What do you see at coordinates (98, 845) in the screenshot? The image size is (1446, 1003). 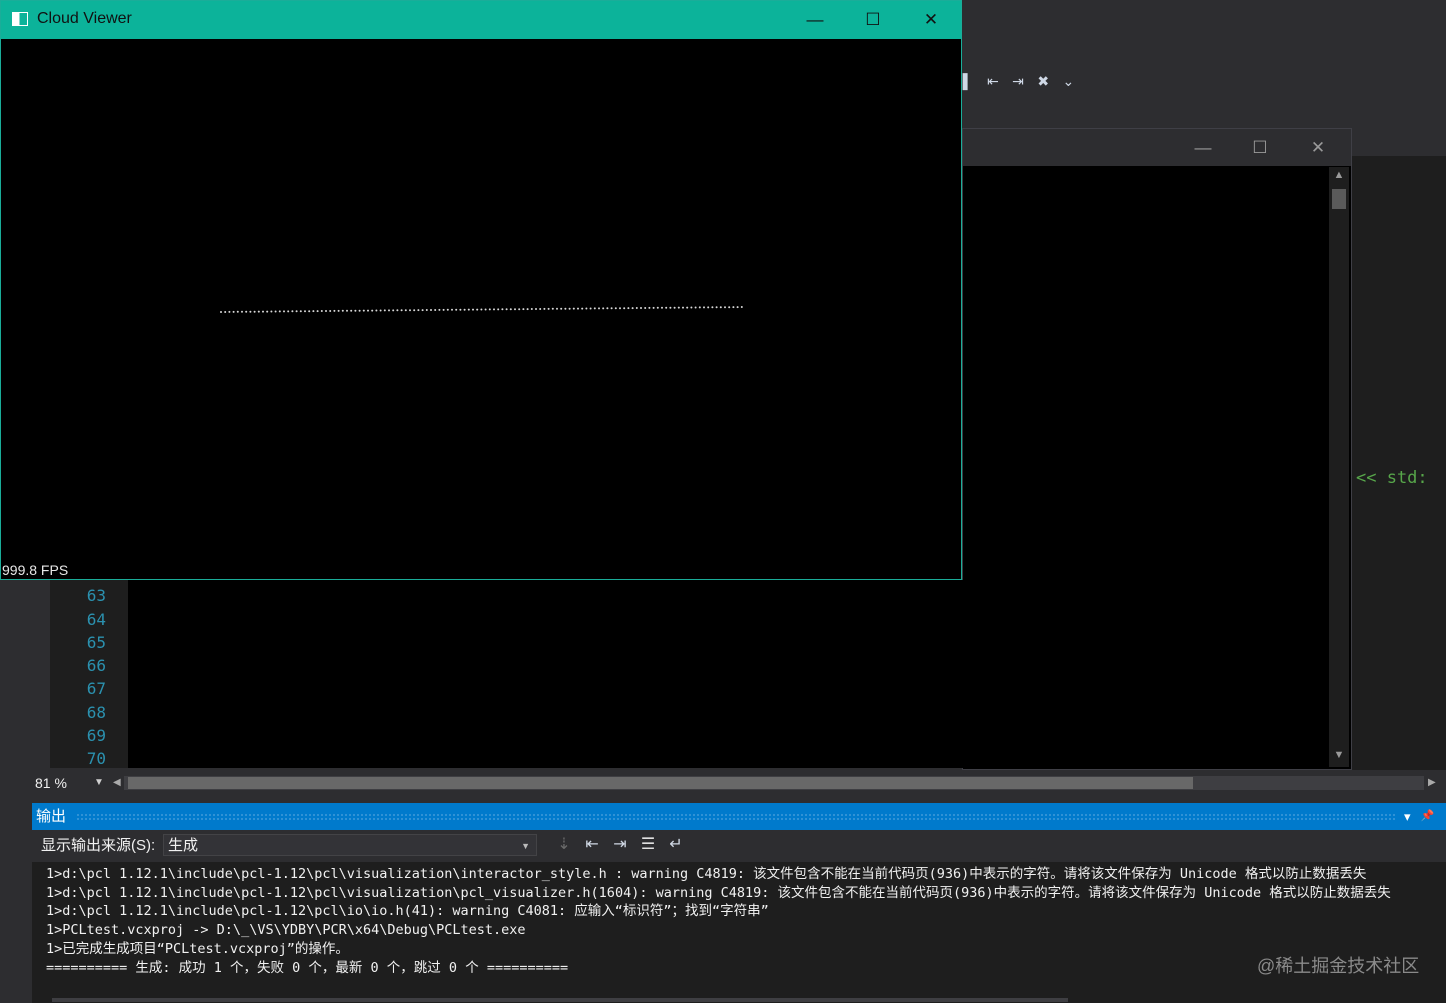 I see `output-source-label: 显示输出来源(S):` at bounding box center [98, 845].